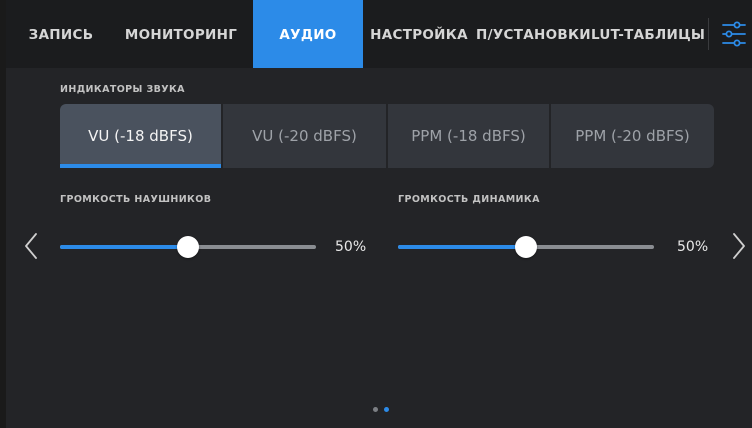  I want to click on next-page-button, so click(739, 248).